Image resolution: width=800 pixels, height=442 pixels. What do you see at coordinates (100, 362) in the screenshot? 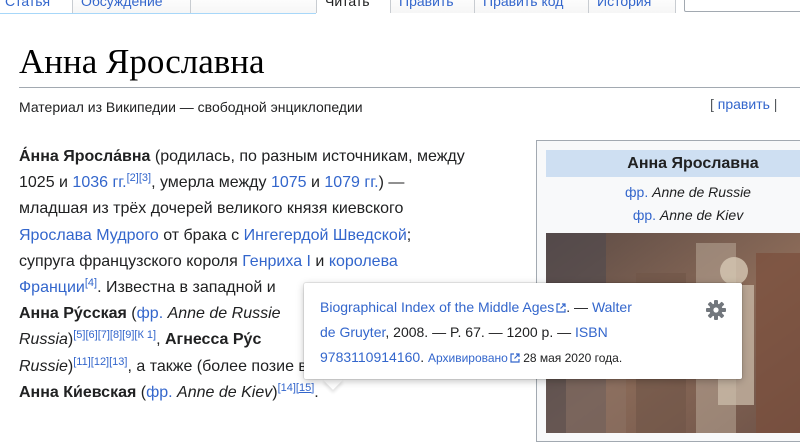
I see `refs-11-13: [11][12][13]` at bounding box center [100, 362].